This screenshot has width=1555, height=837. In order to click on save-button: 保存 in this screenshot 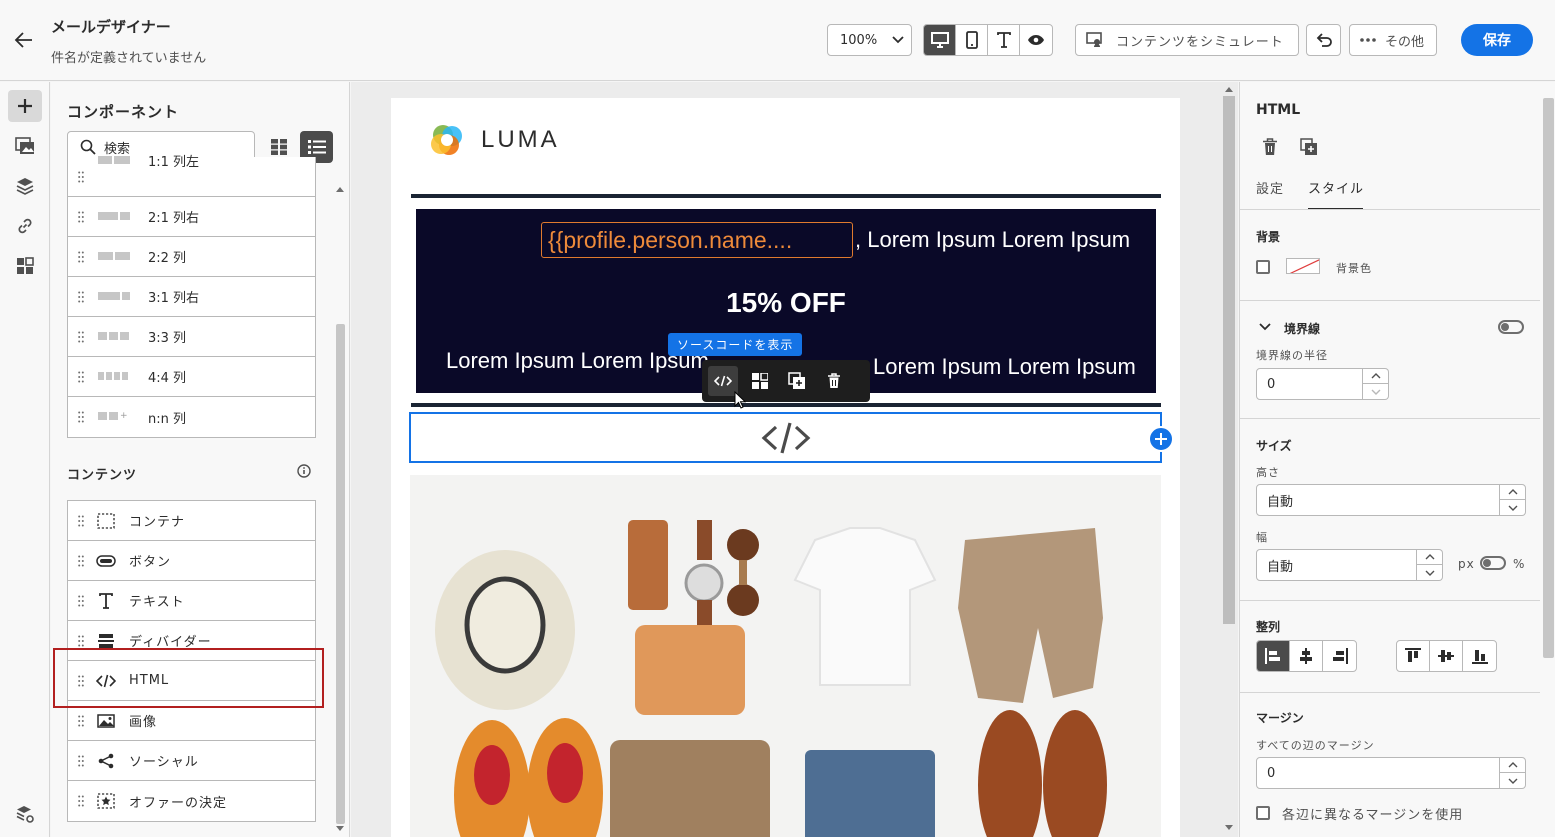, I will do `click(1497, 40)`.